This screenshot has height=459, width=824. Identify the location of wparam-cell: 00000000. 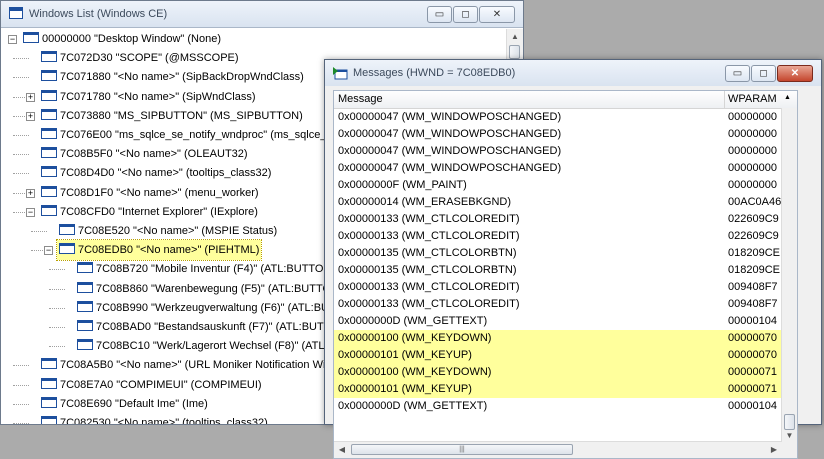
(752, 185).